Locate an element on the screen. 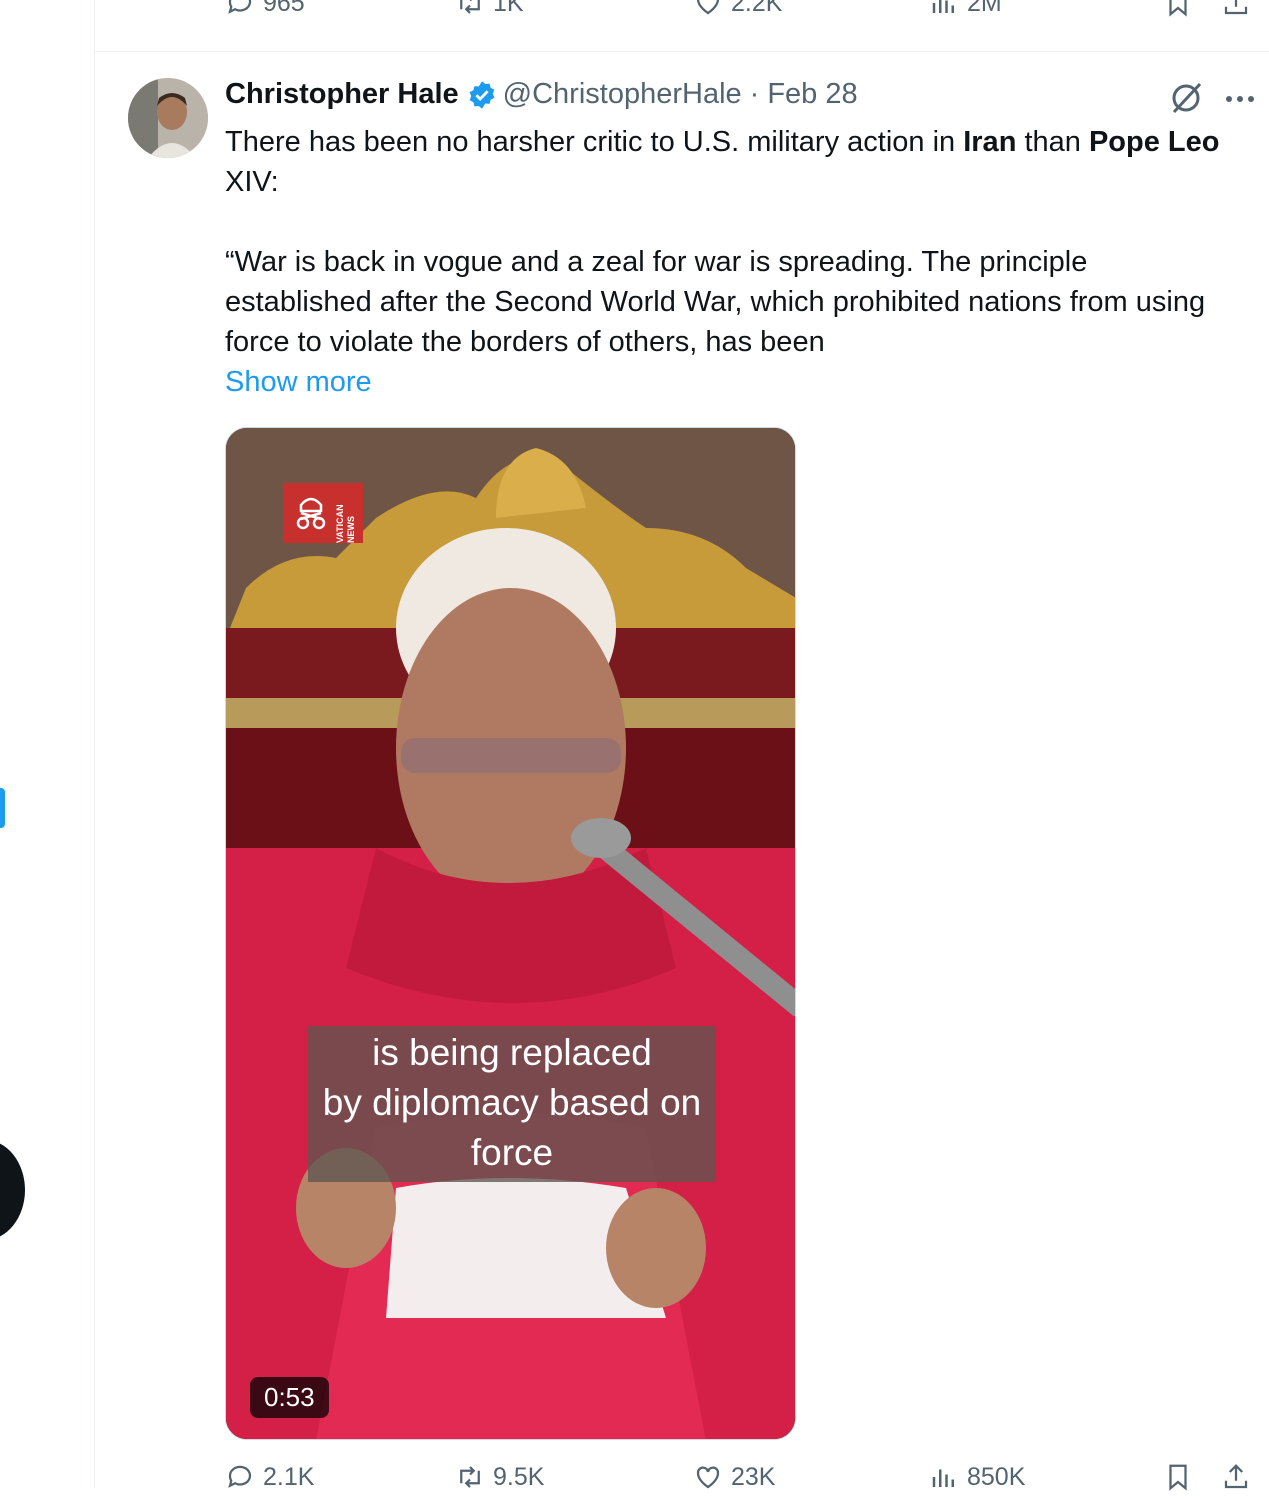 This screenshot has width=1269, height=1502. grok-icon is located at coordinates (1186, 98).